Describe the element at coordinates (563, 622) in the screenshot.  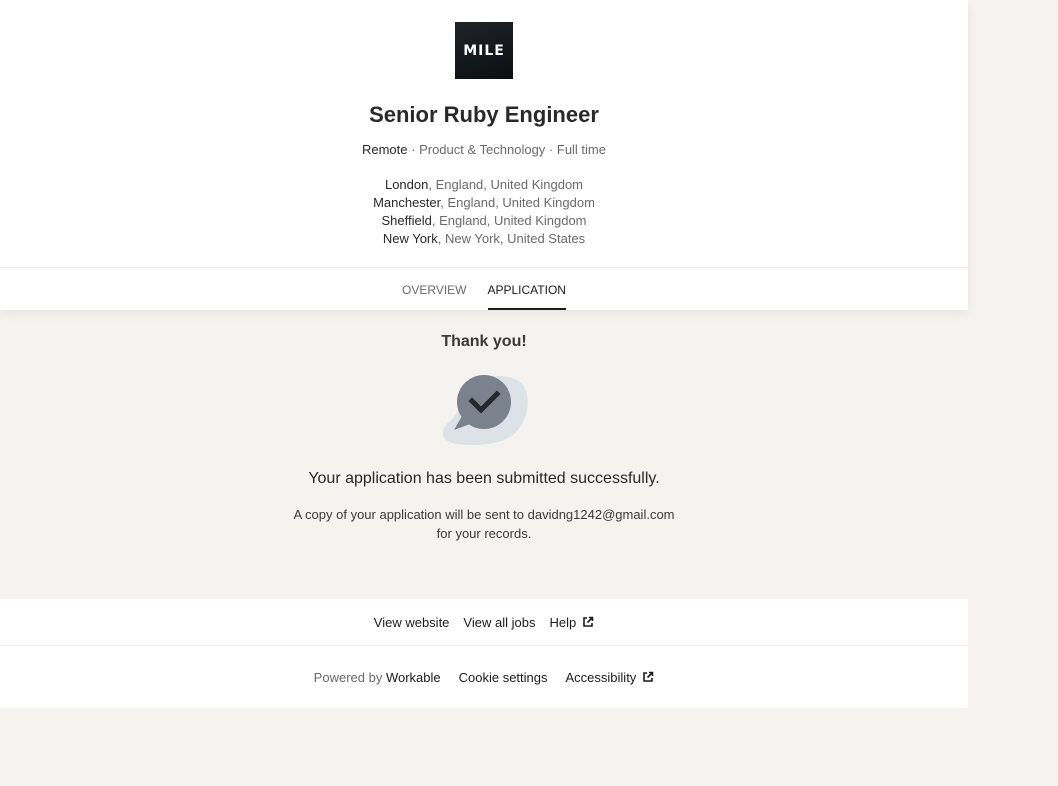
I see `help-link-label: Help` at that location.